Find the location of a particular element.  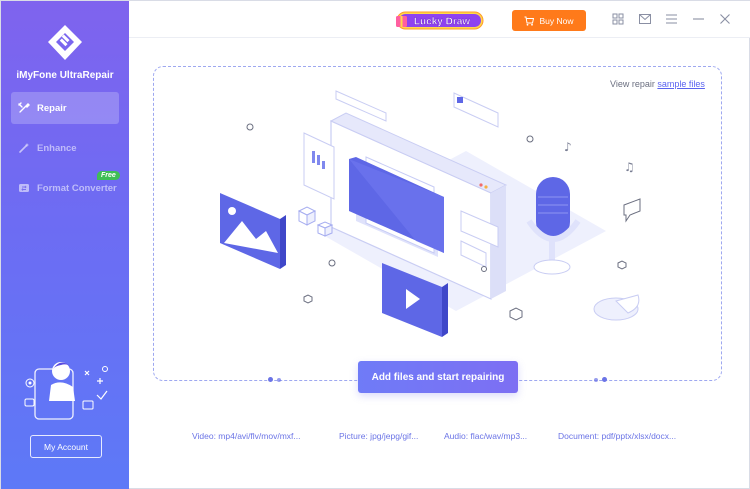

lucky-draw-text: Lucky Draw is located at coordinates (442, 22).